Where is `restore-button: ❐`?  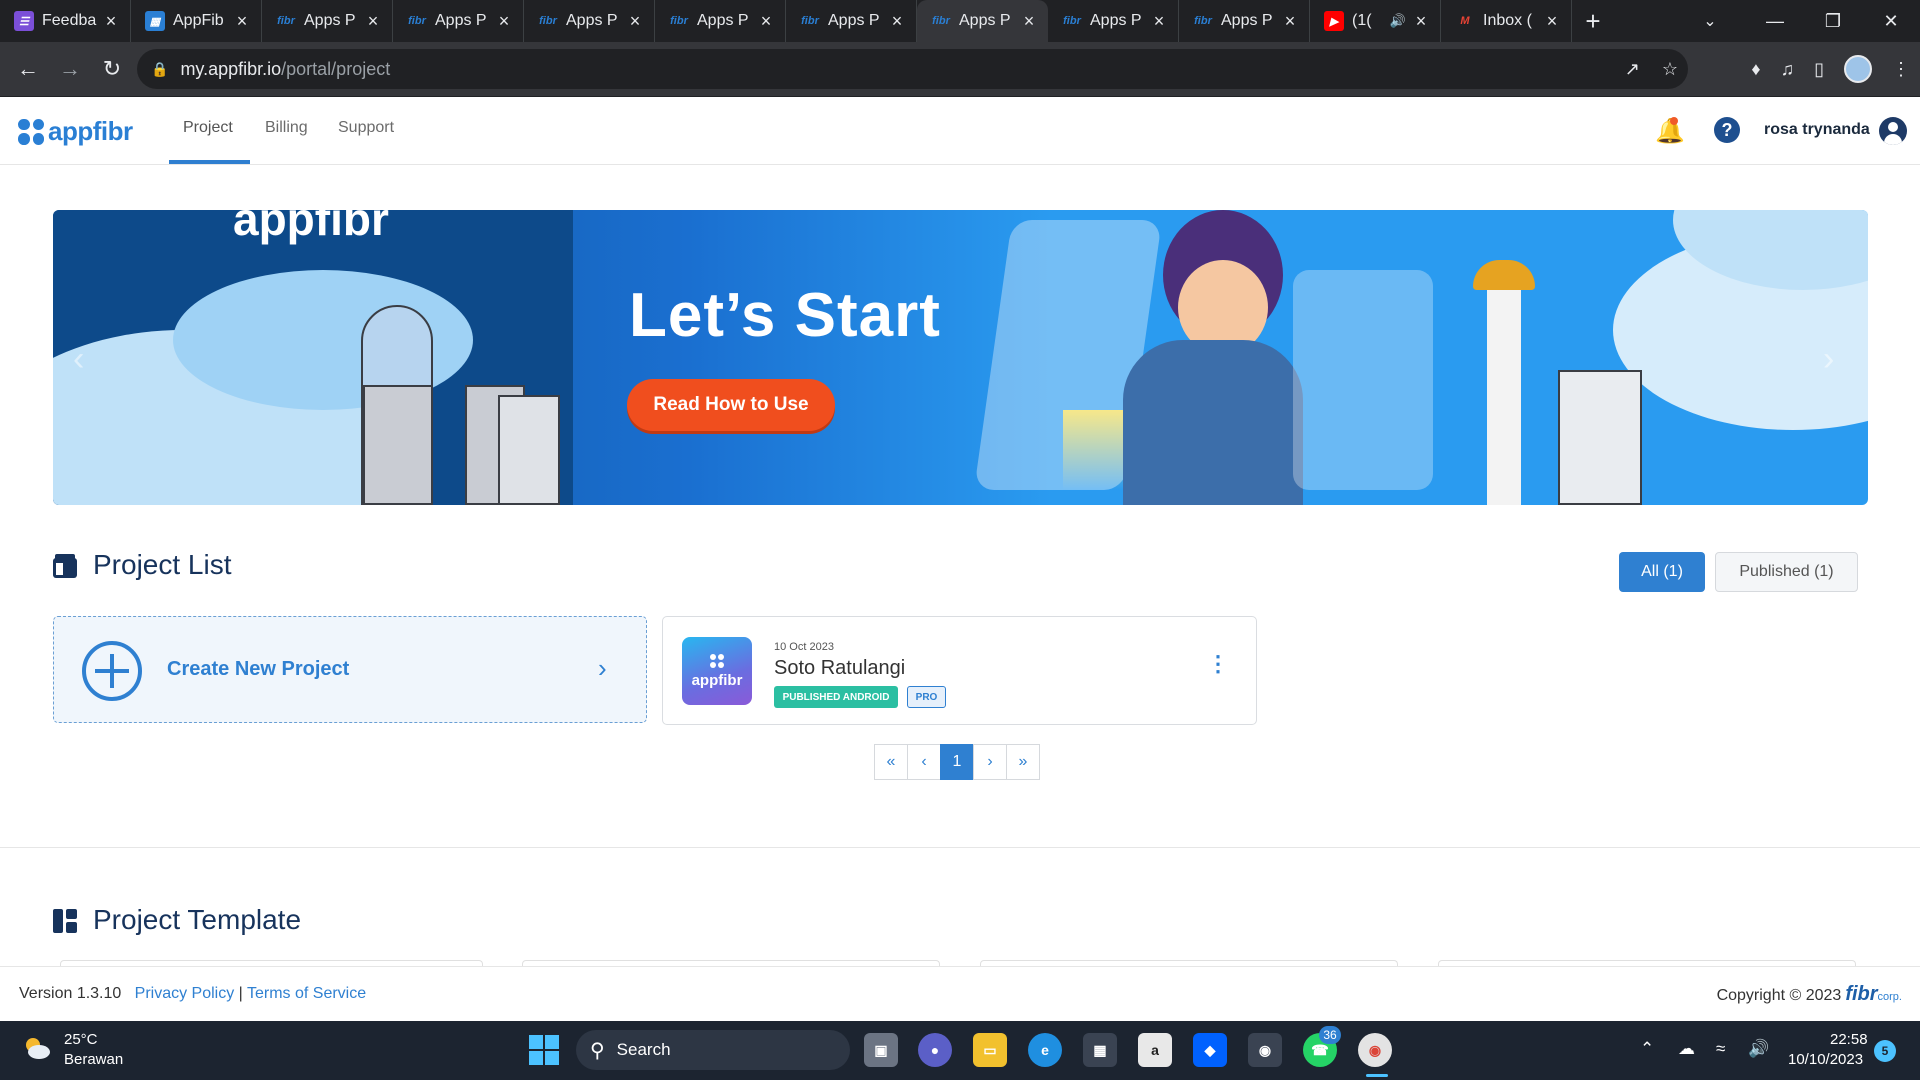 restore-button: ❐ is located at coordinates (1833, 21).